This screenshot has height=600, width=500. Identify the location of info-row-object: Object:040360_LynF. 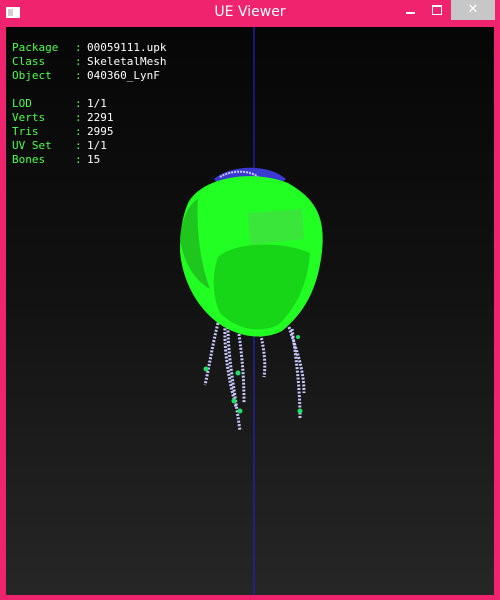
(89, 76).